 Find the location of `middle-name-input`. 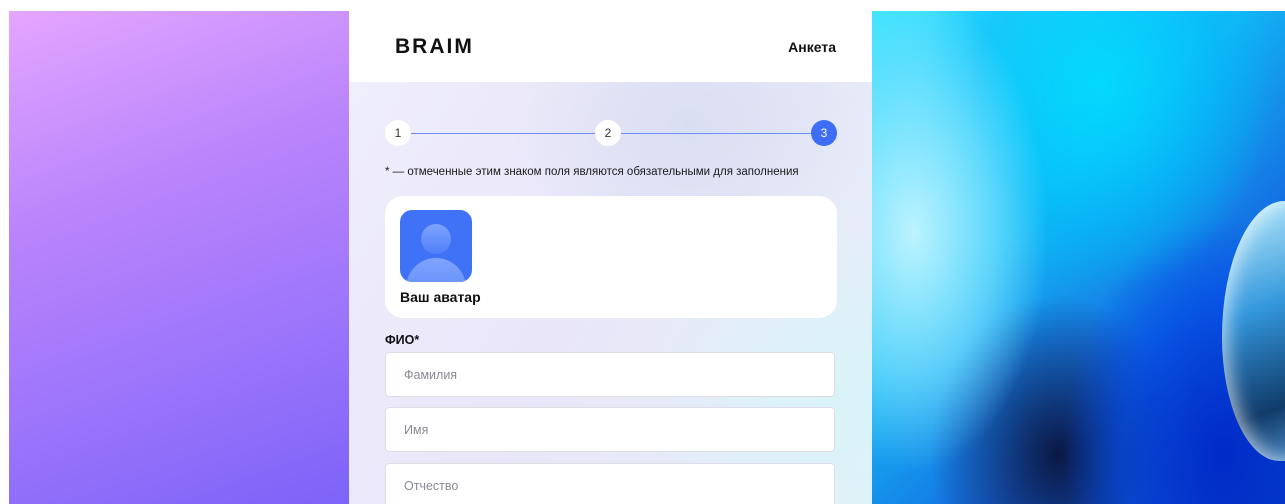

middle-name-input is located at coordinates (610, 483).